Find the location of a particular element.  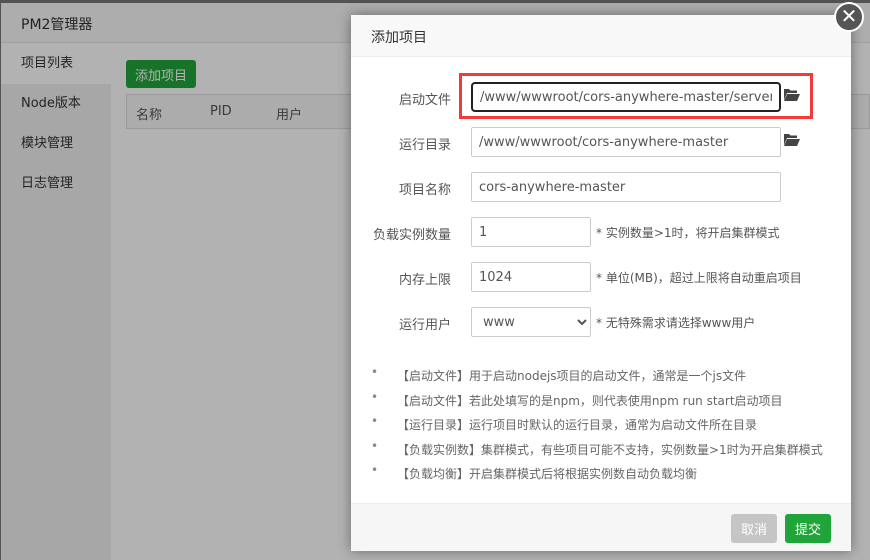

run-dir-input is located at coordinates (626, 142).